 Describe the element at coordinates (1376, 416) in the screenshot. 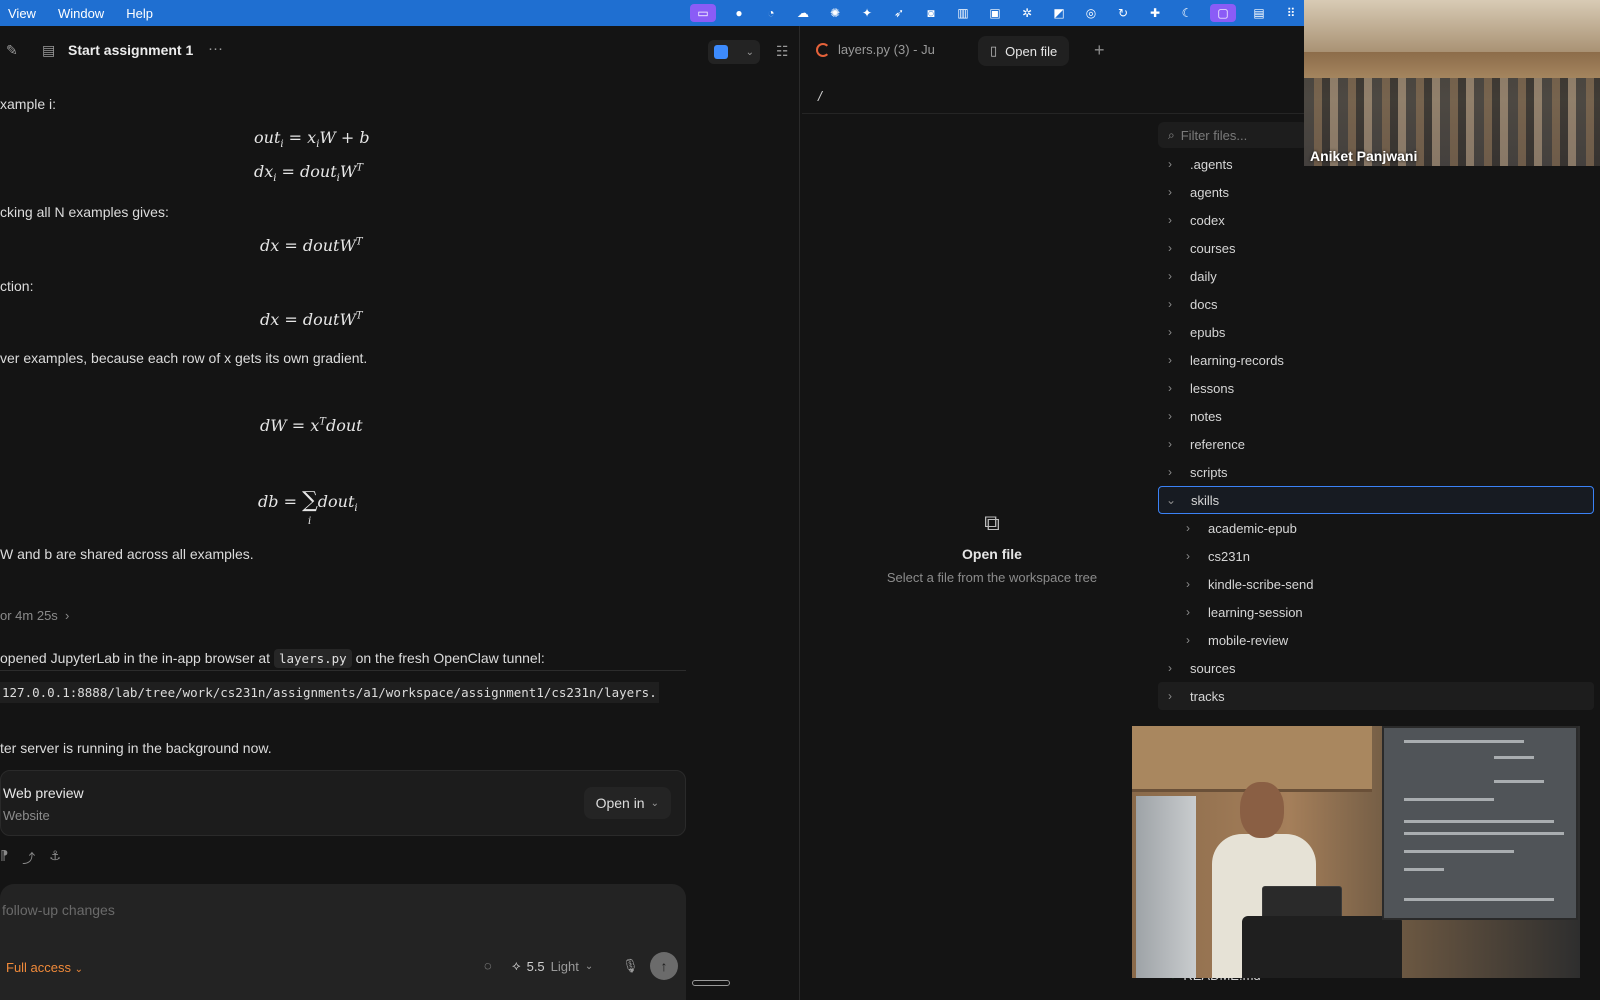

I see `tree-folder-item: › notes` at that location.